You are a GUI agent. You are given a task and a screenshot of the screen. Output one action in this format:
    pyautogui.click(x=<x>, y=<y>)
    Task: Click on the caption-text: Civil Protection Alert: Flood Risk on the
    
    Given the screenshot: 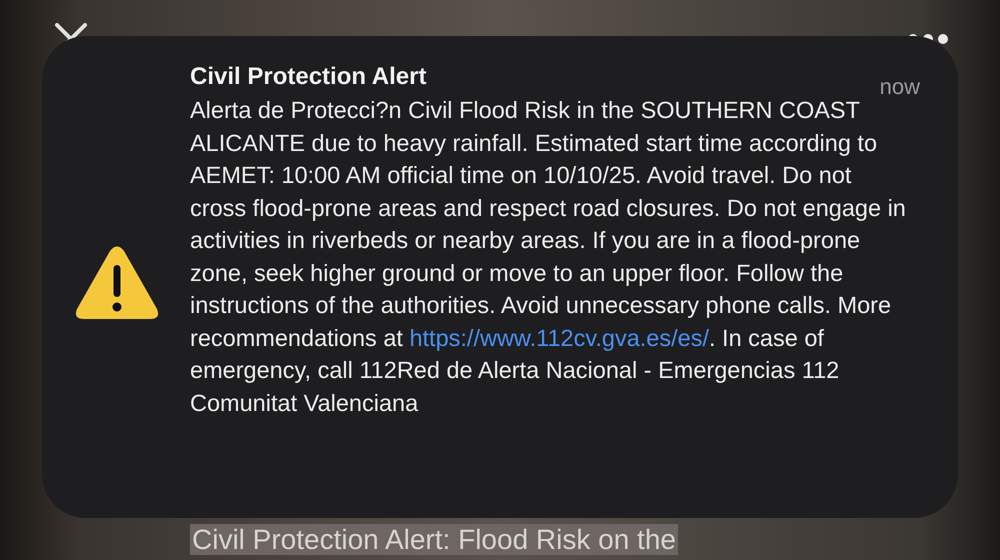 What is the action you would take?
    pyautogui.click(x=434, y=539)
    